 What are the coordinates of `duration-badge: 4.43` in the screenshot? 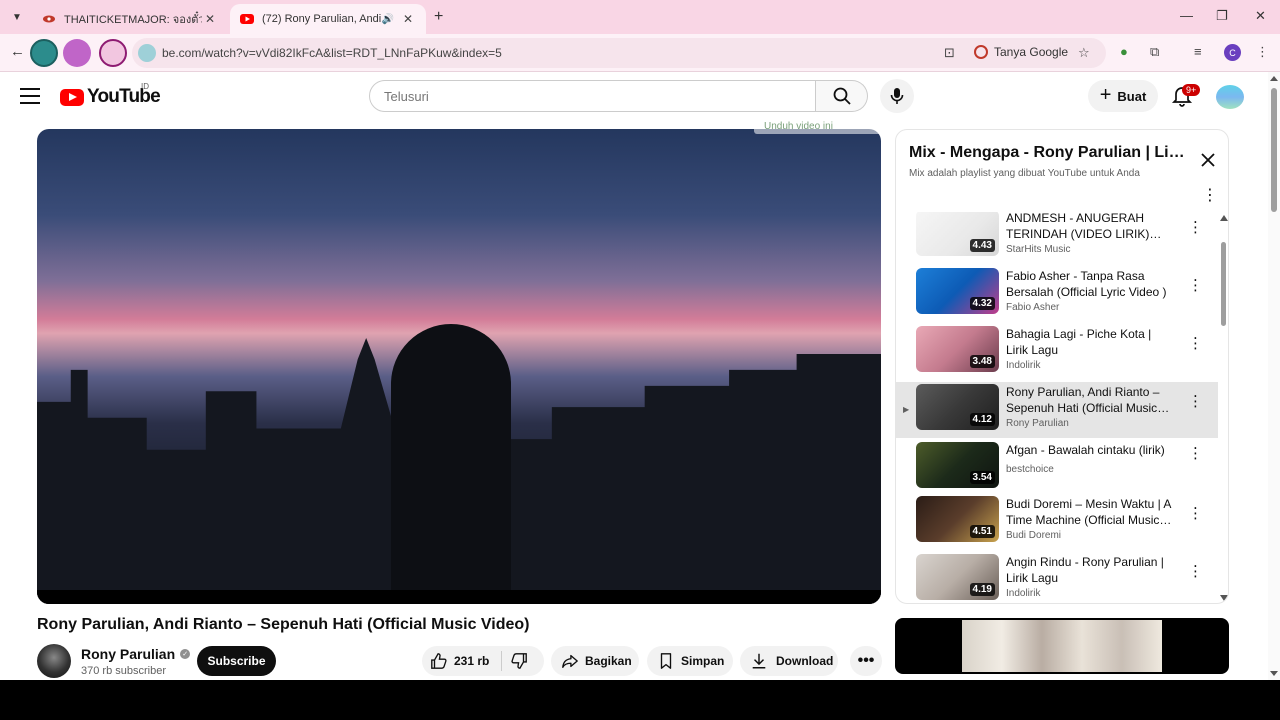 It's located at (982, 245).